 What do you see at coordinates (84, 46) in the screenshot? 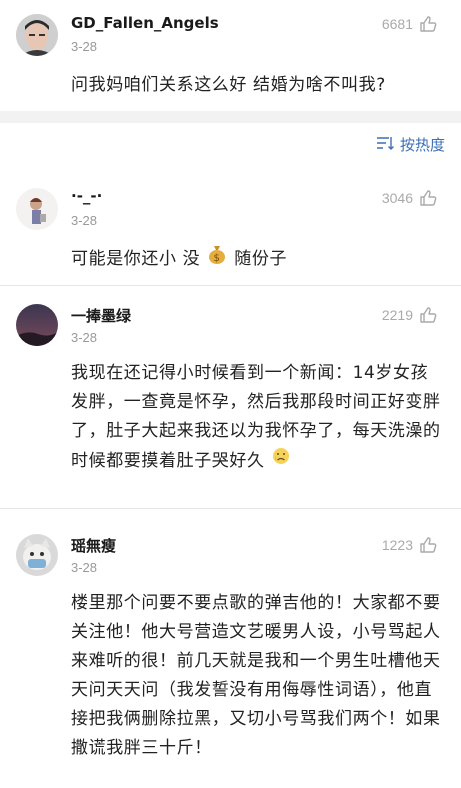
I see `post-date: 3-28` at bounding box center [84, 46].